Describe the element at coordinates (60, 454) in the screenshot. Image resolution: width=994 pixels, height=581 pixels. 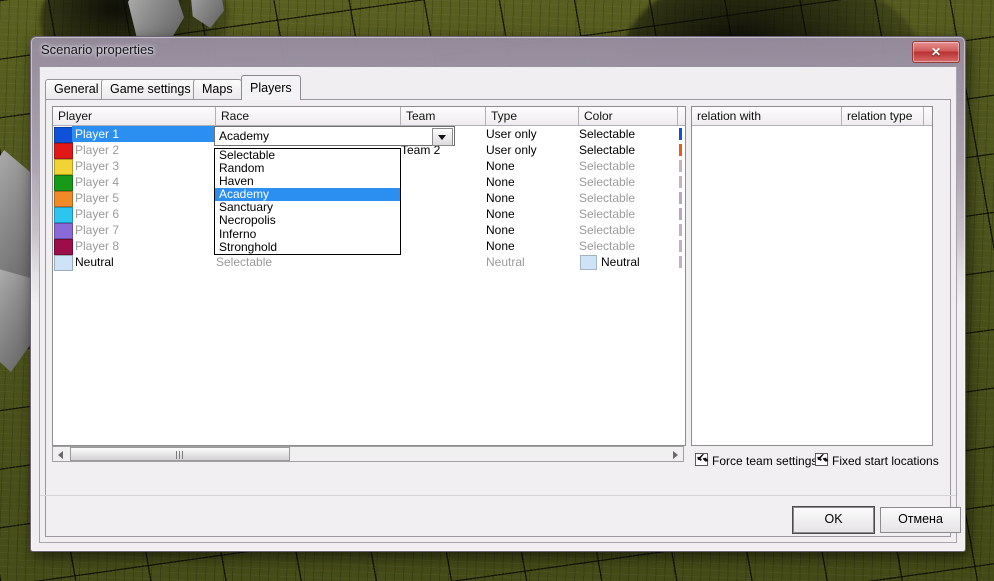
I see `scroll-left-arrow-icon` at that location.